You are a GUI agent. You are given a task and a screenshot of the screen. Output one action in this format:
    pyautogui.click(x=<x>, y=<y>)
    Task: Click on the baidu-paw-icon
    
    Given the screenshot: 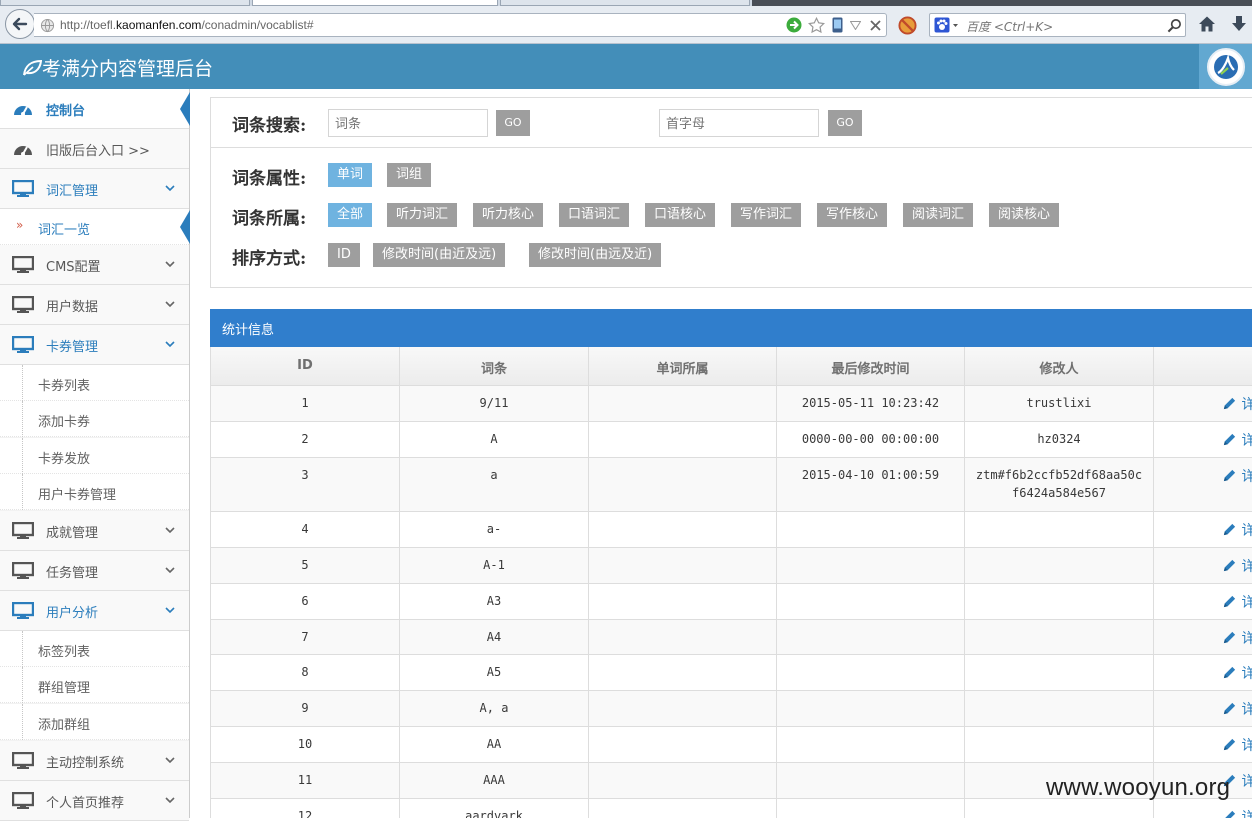 What is the action you would take?
    pyautogui.click(x=947, y=25)
    